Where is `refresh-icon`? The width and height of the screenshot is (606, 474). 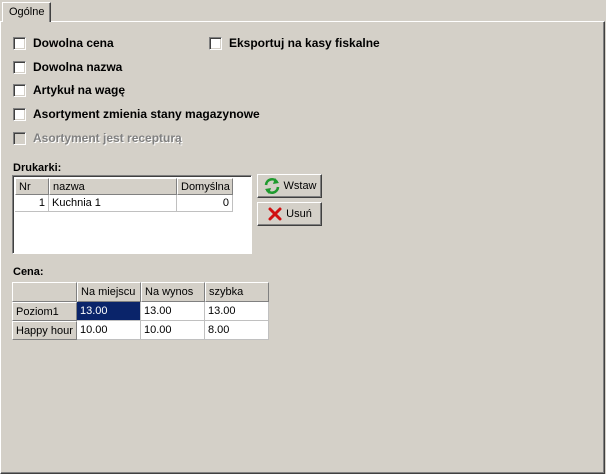
refresh-icon is located at coordinates (271, 186).